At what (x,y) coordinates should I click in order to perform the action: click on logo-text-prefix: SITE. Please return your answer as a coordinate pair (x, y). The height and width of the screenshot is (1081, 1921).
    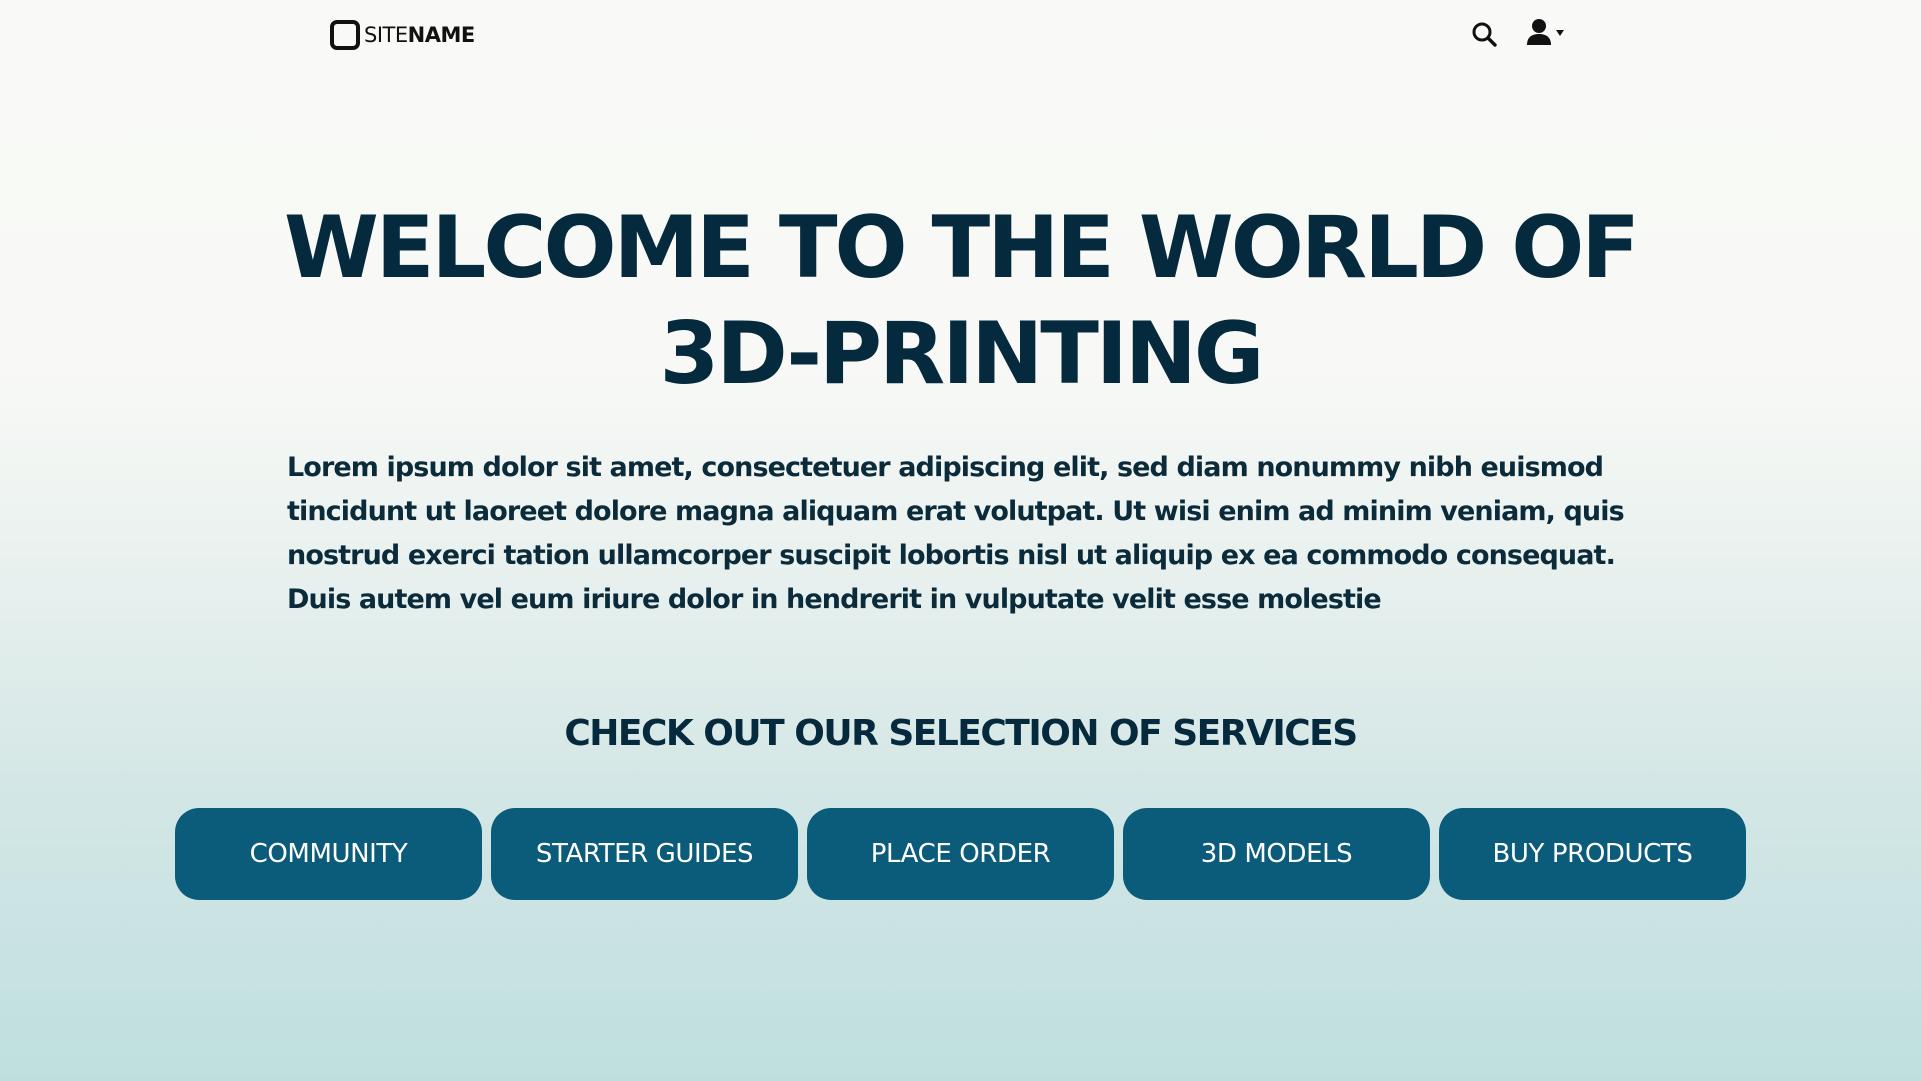
    Looking at the image, I should click on (386, 35).